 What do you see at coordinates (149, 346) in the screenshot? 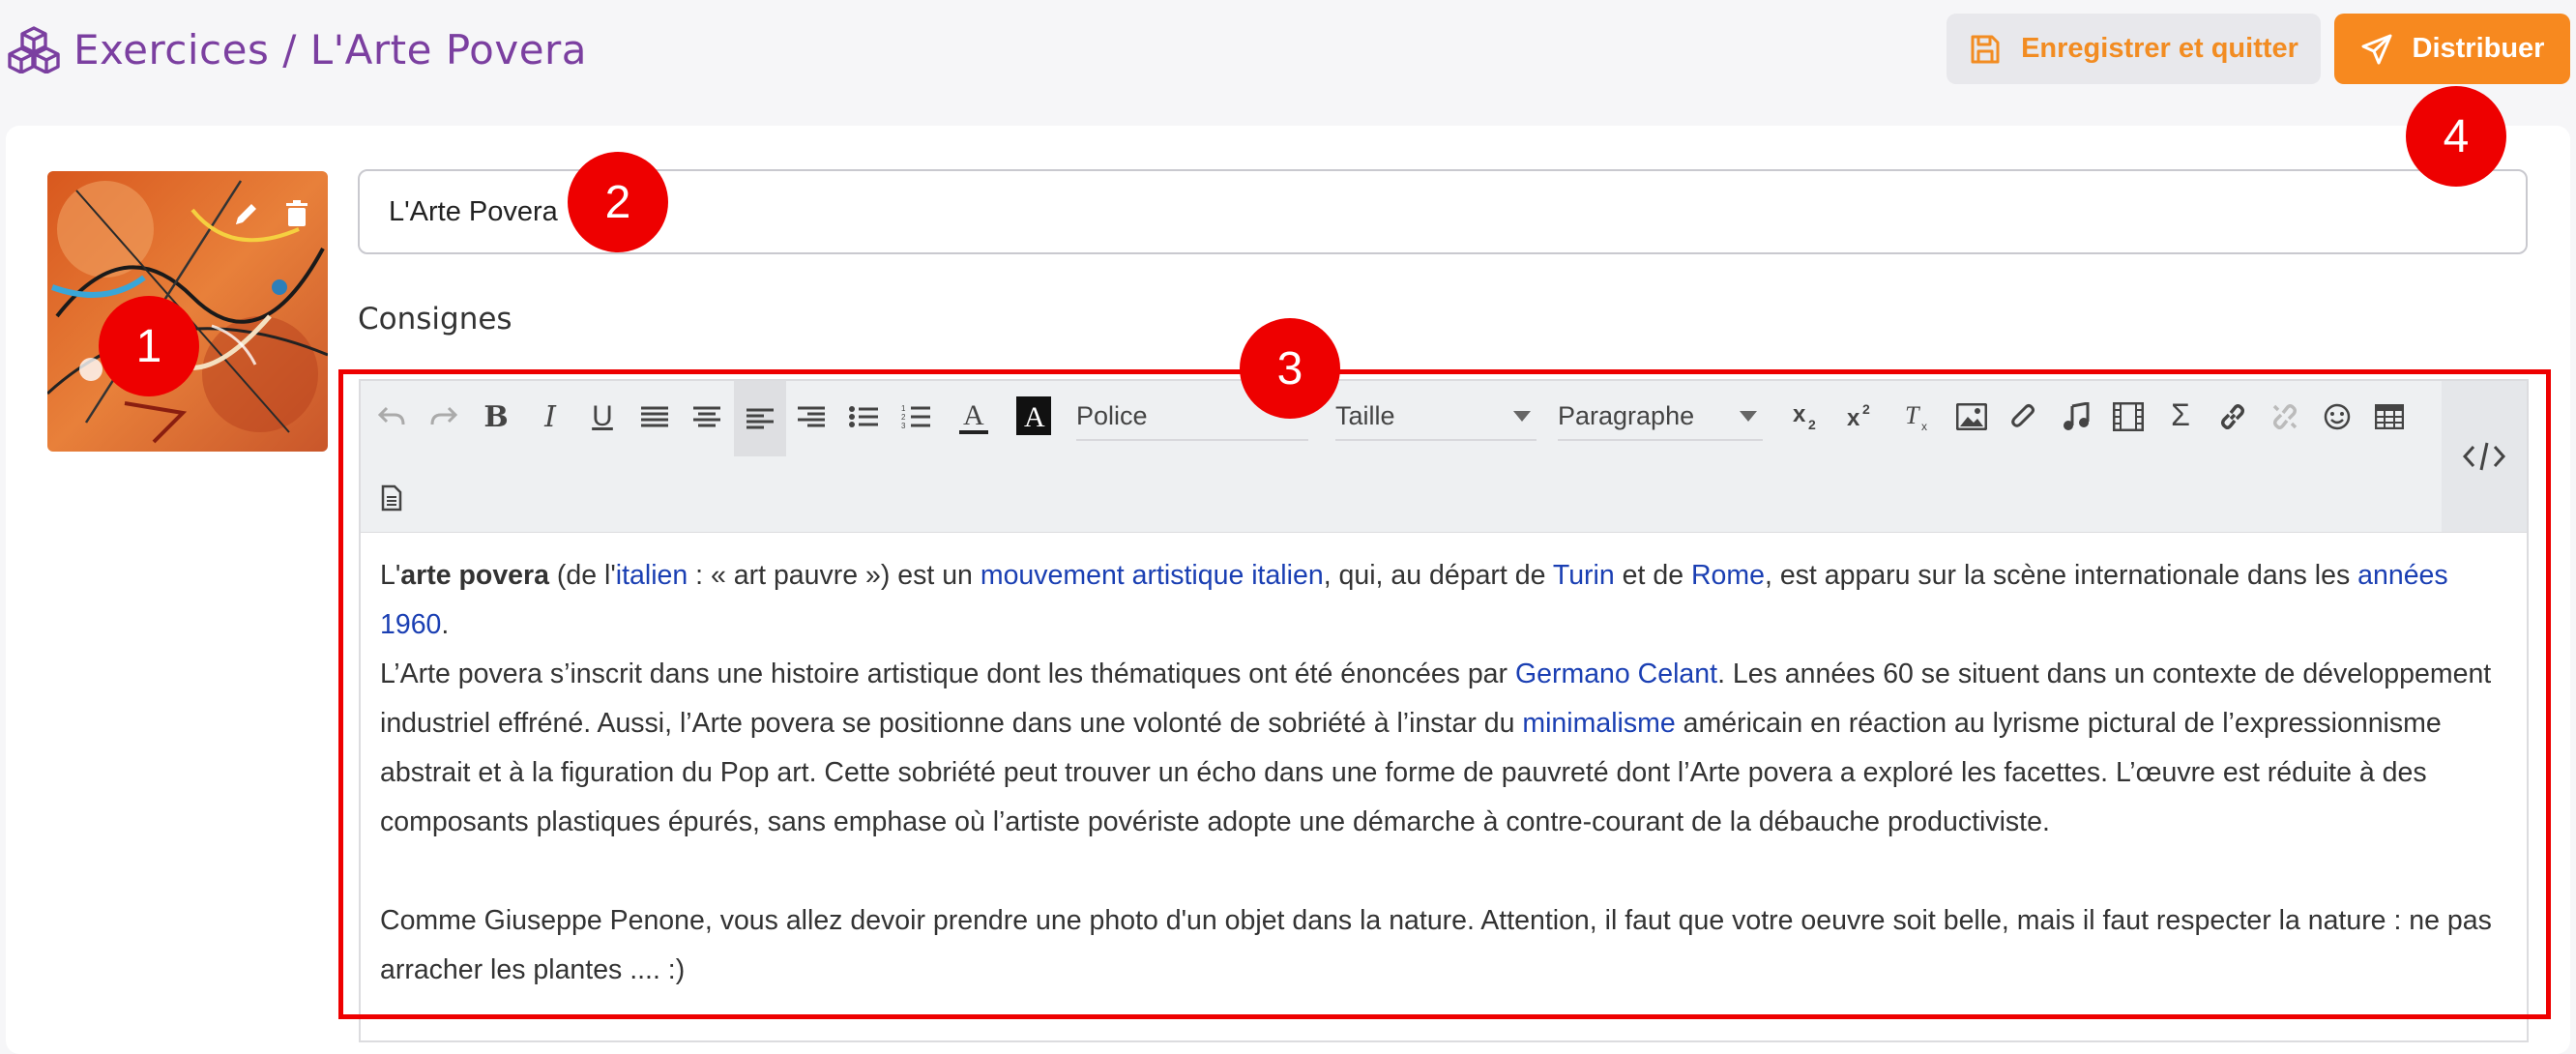
I see `annotation-marker-1: 1` at bounding box center [149, 346].